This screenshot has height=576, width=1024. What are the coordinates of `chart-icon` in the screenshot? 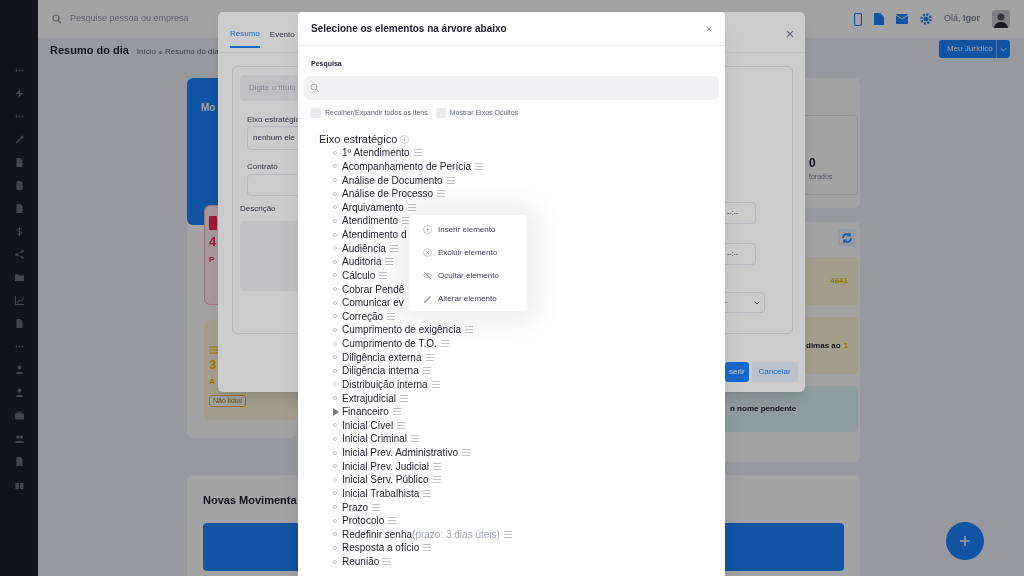 It's located at (19, 300).